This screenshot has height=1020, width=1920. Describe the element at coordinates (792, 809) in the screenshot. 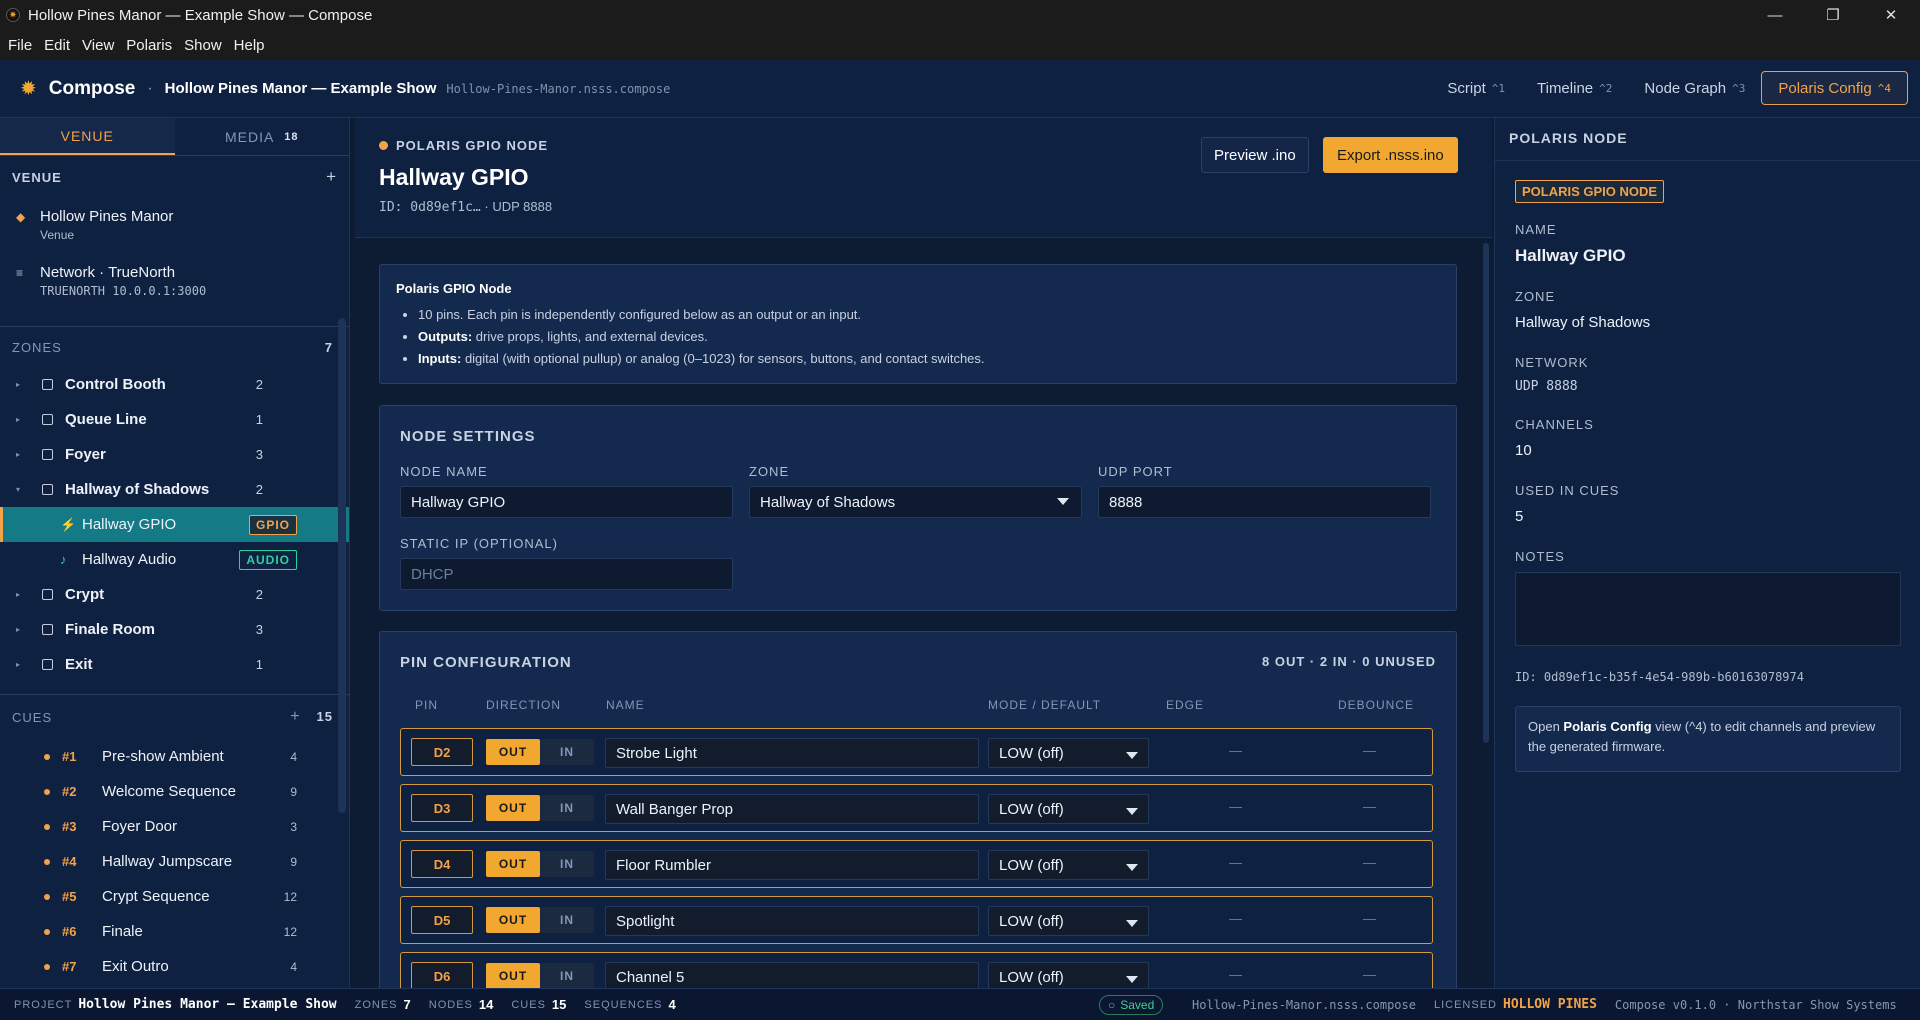

I see `pin-name-input: Wall Banger Prop` at that location.